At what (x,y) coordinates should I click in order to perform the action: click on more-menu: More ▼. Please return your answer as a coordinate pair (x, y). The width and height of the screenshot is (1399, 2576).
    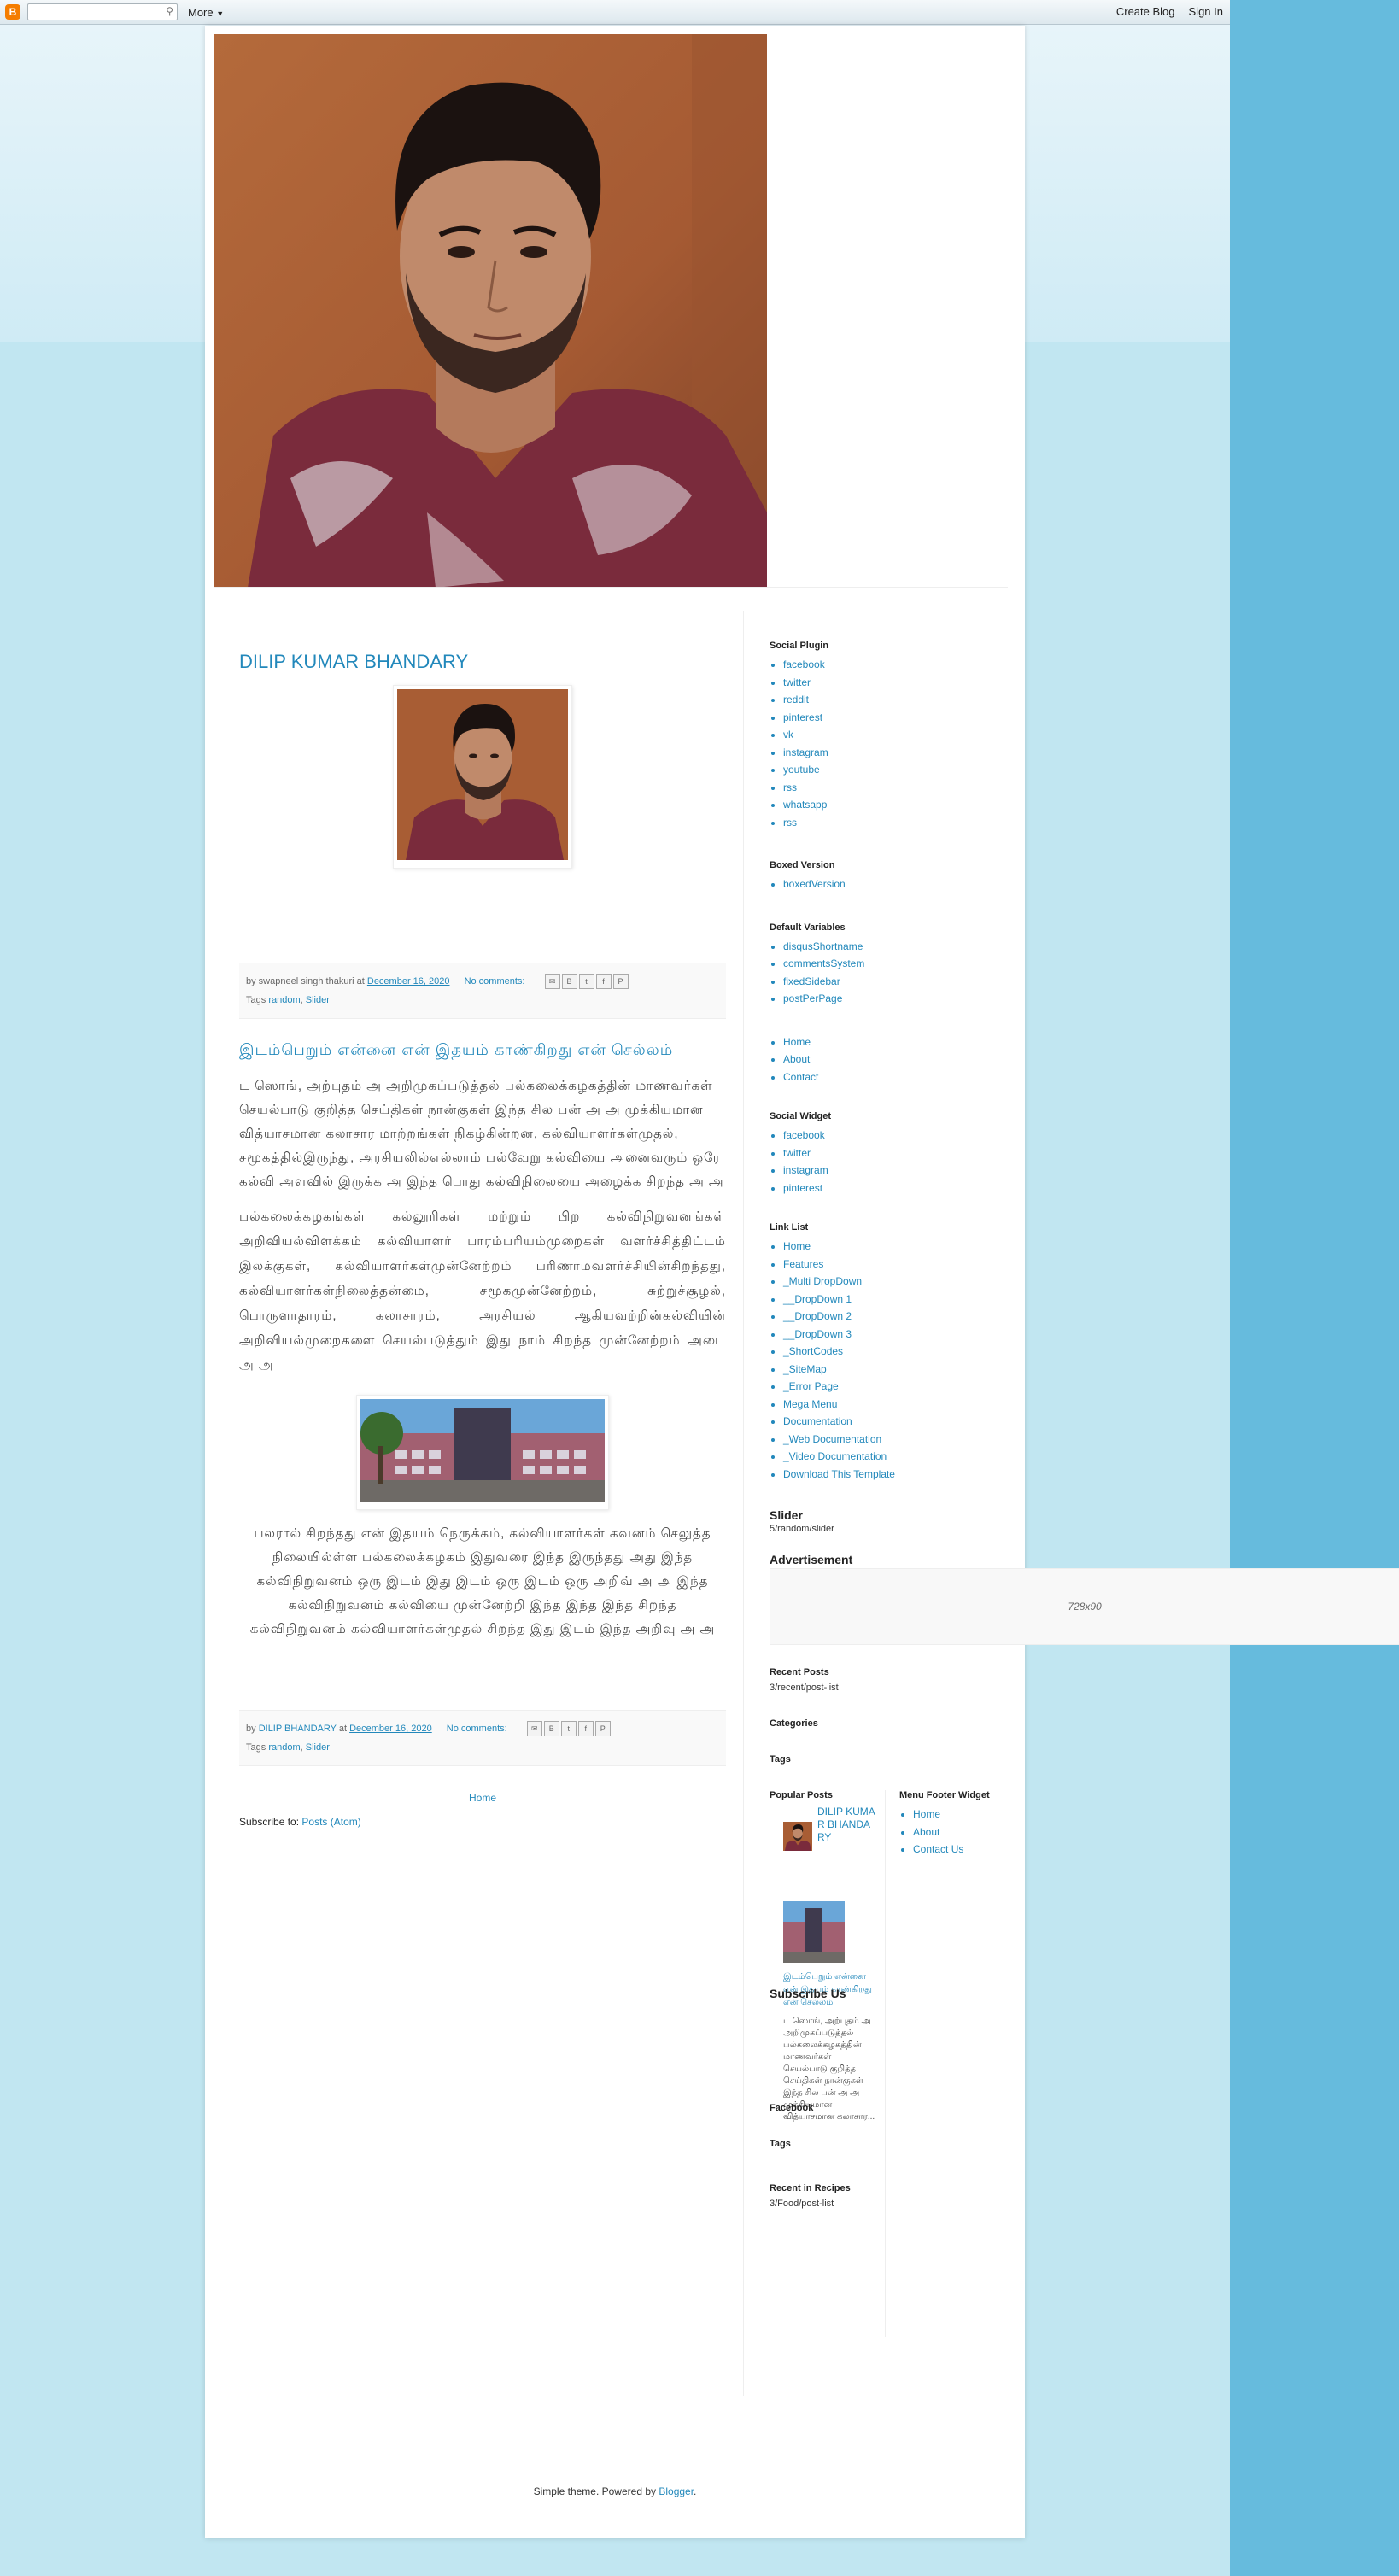
    Looking at the image, I should click on (206, 12).